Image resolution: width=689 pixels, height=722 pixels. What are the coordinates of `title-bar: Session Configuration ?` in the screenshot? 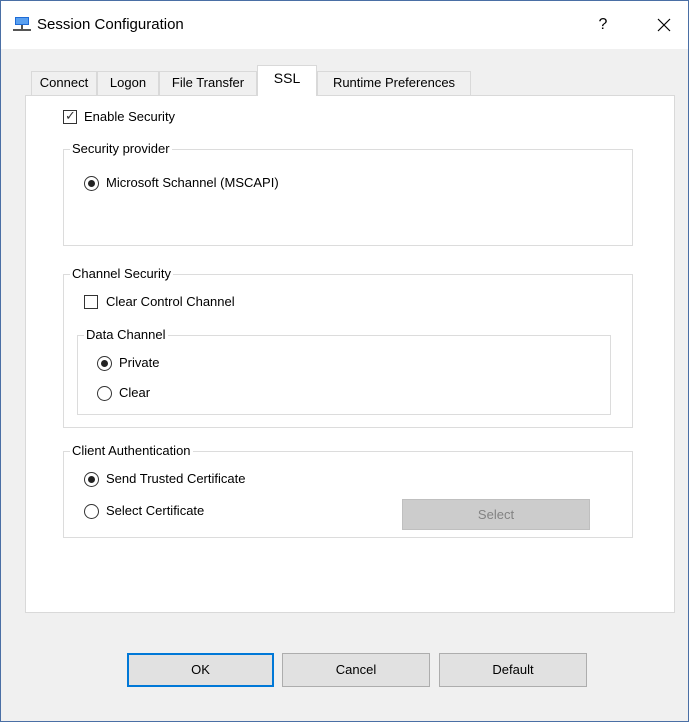 It's located at (344, 25).